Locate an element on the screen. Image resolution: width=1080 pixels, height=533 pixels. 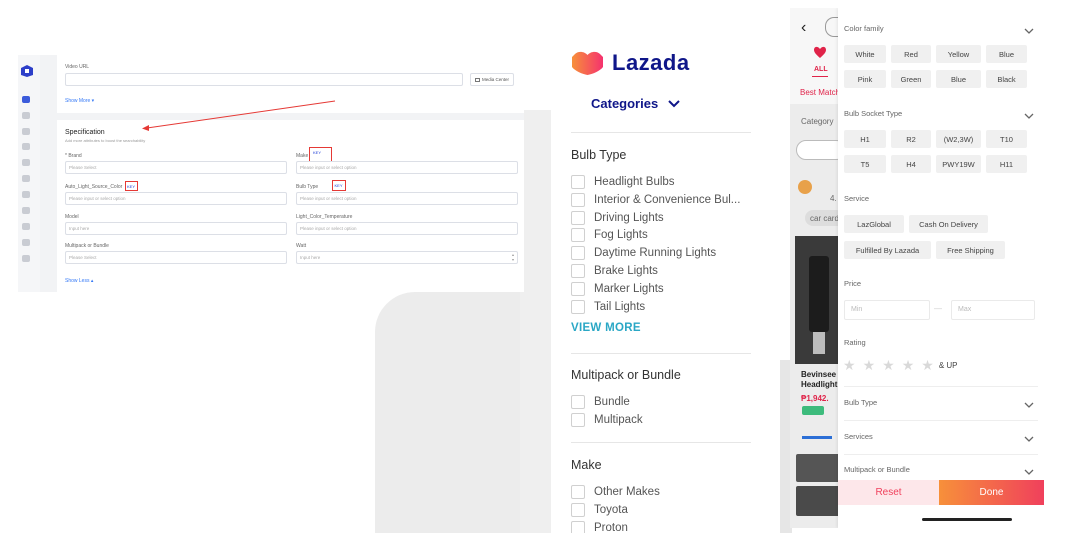
nav-products-icon is located at coordinates (26, 115).